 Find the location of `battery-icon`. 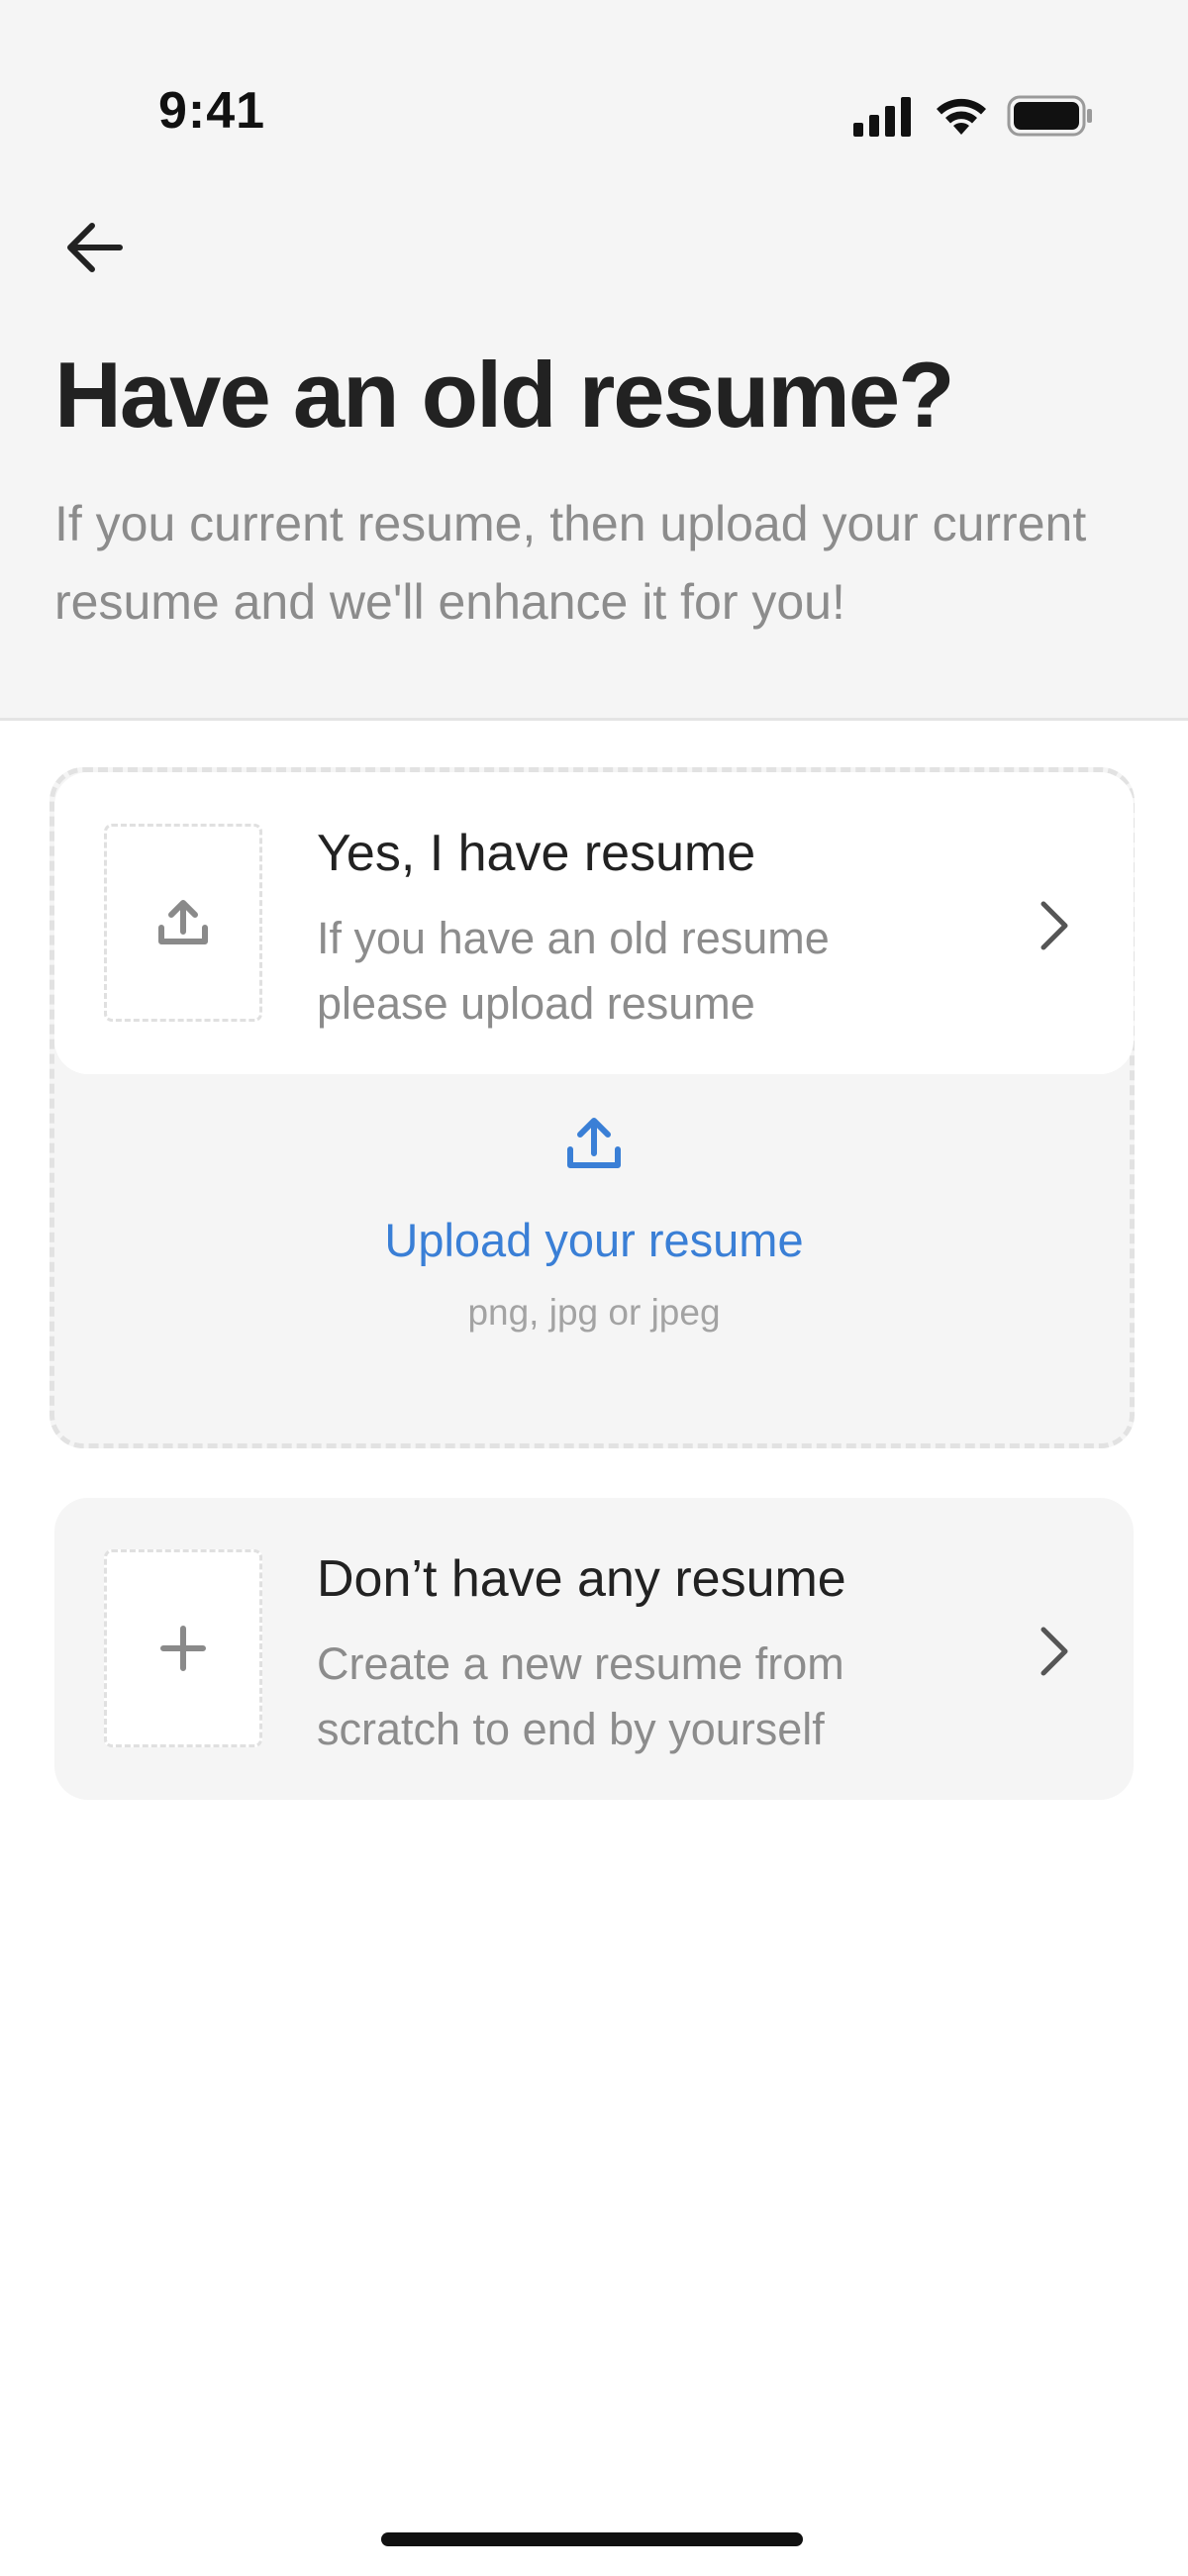

battery-icon is located at coordinates (1049, 116).